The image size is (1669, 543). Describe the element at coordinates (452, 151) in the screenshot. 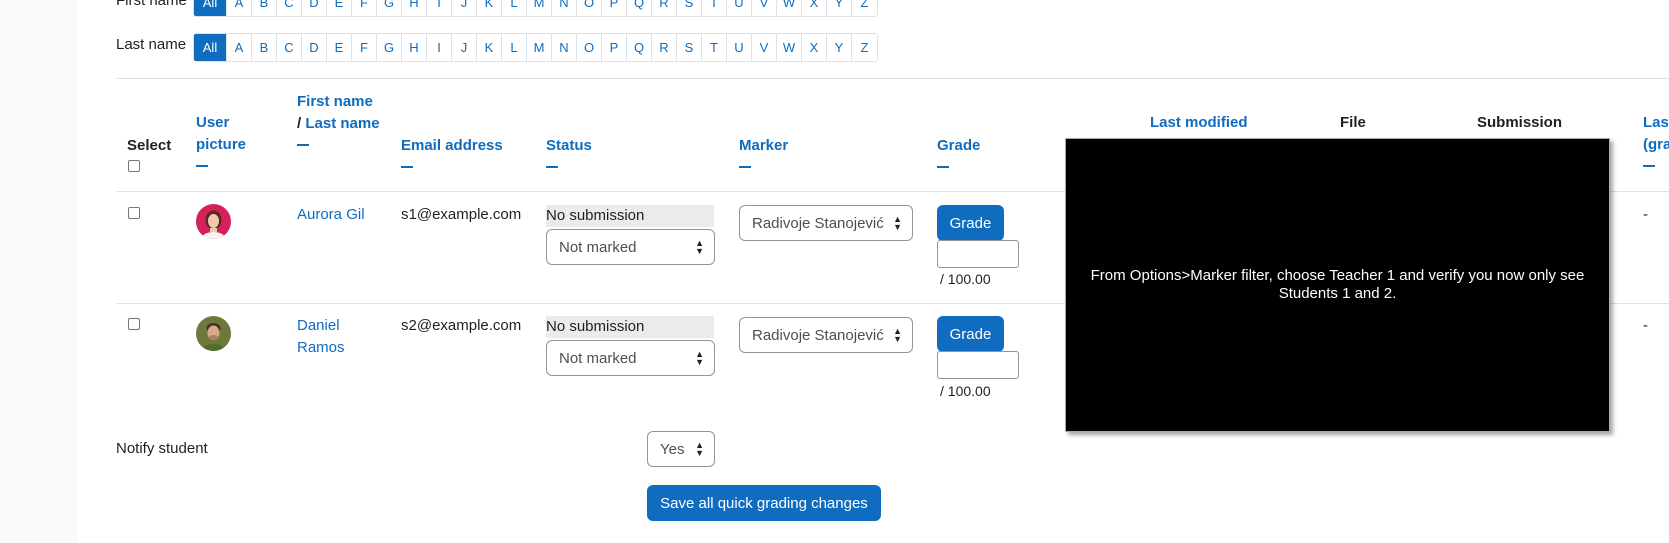

I see `header-email: Email address` at that location.